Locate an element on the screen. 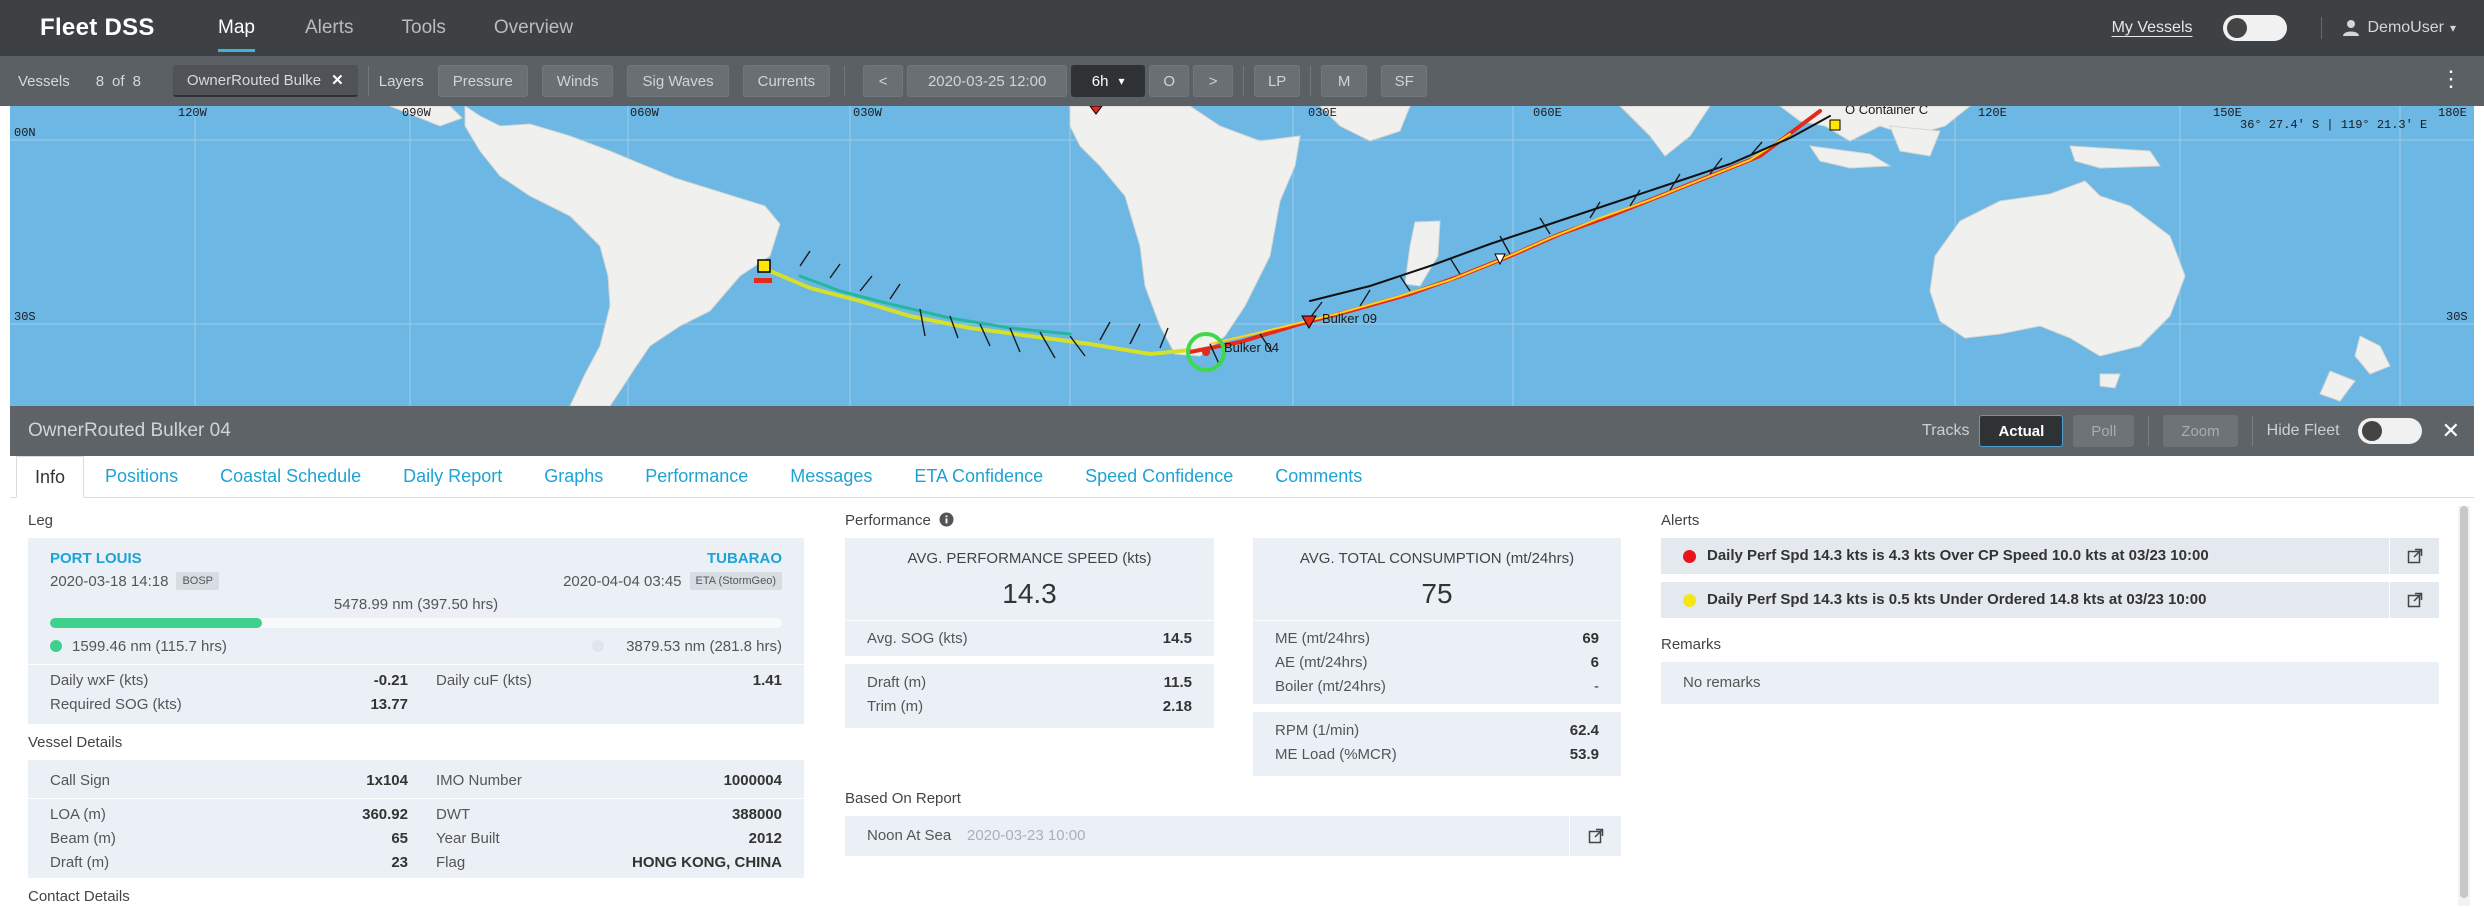 This screenshot has width=2484, height=907. zoom-button: Zoom is located at coordinates (2200, 431).